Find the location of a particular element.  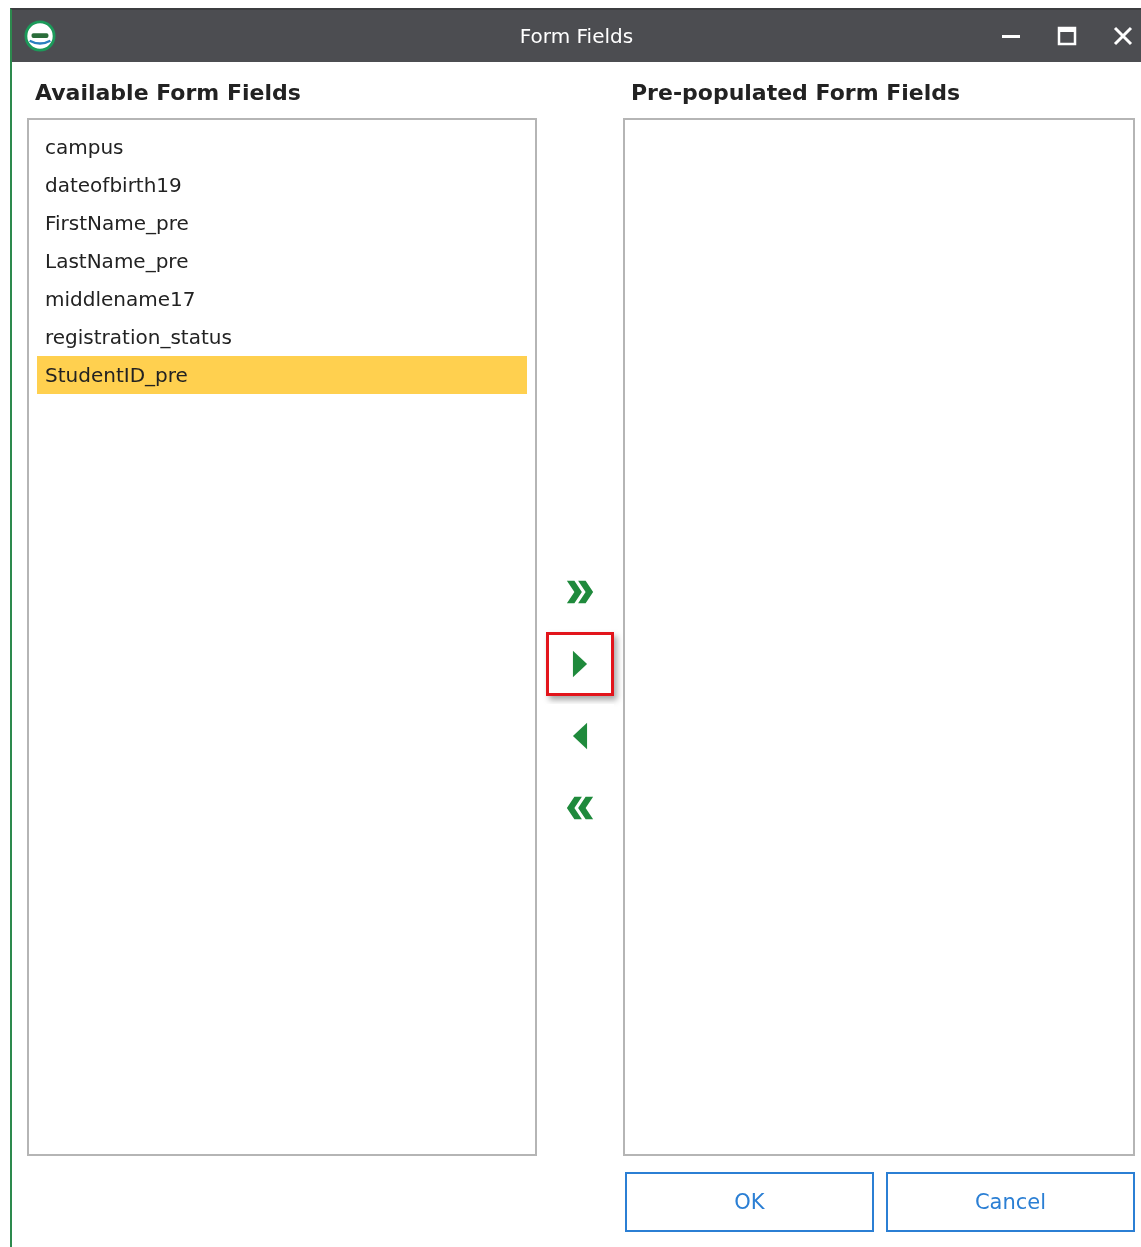

list-item: StudentID_pre is located at coordinates (282, 375).